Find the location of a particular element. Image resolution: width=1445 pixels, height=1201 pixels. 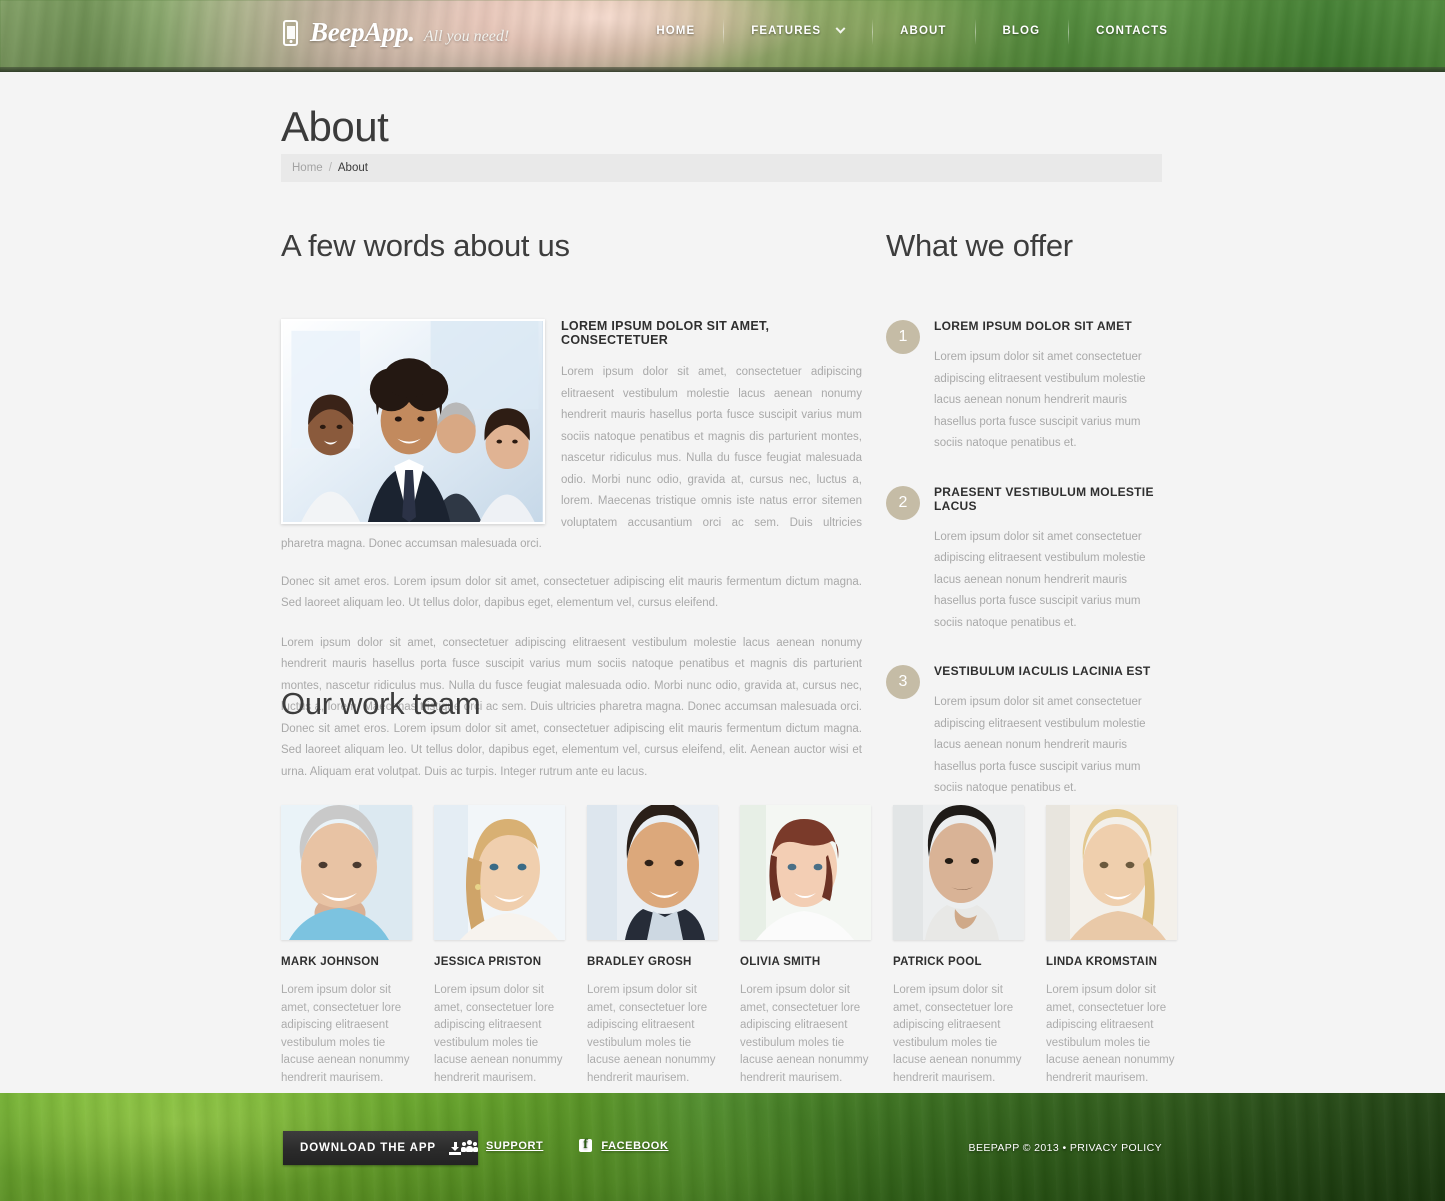

footer-link-label: SUPPORT is located at coordinates (515, 1145).